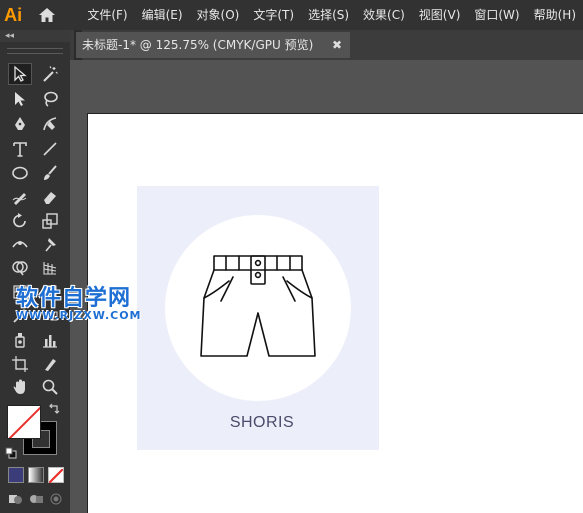 The width and height of the screenshot is (583, 513). What do you see at coordinates (50, 268) in the screenshot?
I see `perspective-grid-tool-icon` at bounding box center [50, 268].